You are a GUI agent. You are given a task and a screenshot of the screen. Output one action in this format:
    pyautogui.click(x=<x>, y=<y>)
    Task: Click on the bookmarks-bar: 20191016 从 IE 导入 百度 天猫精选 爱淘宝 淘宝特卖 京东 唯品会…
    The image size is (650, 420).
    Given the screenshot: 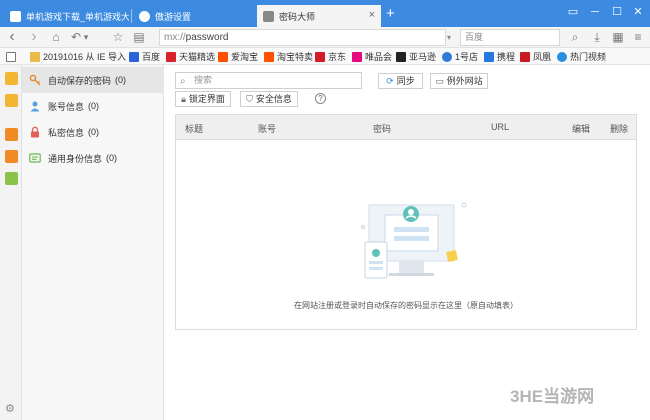 What is the action you would take?
    pyautogui.click(x=325, y=56)
    